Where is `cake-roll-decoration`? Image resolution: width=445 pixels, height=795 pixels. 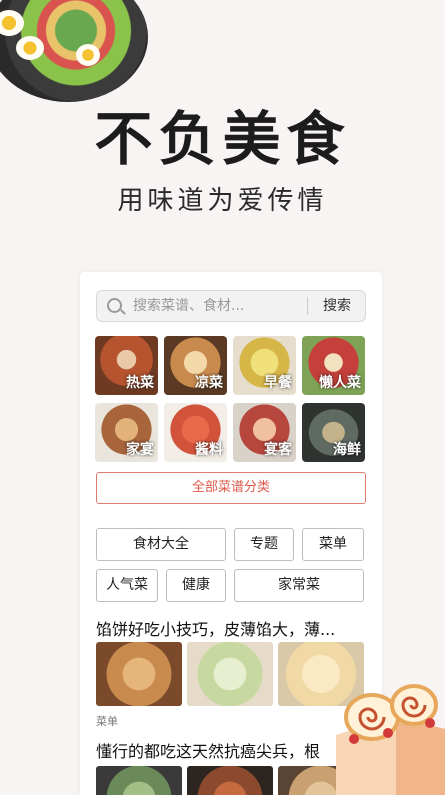 cake-roll-decoration is located at coordinates (390, 739).